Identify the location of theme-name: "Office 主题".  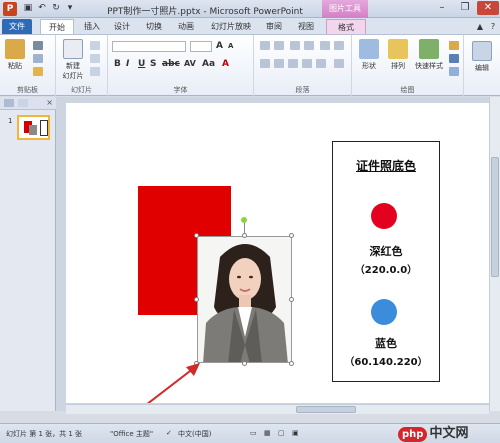
(132, 434).